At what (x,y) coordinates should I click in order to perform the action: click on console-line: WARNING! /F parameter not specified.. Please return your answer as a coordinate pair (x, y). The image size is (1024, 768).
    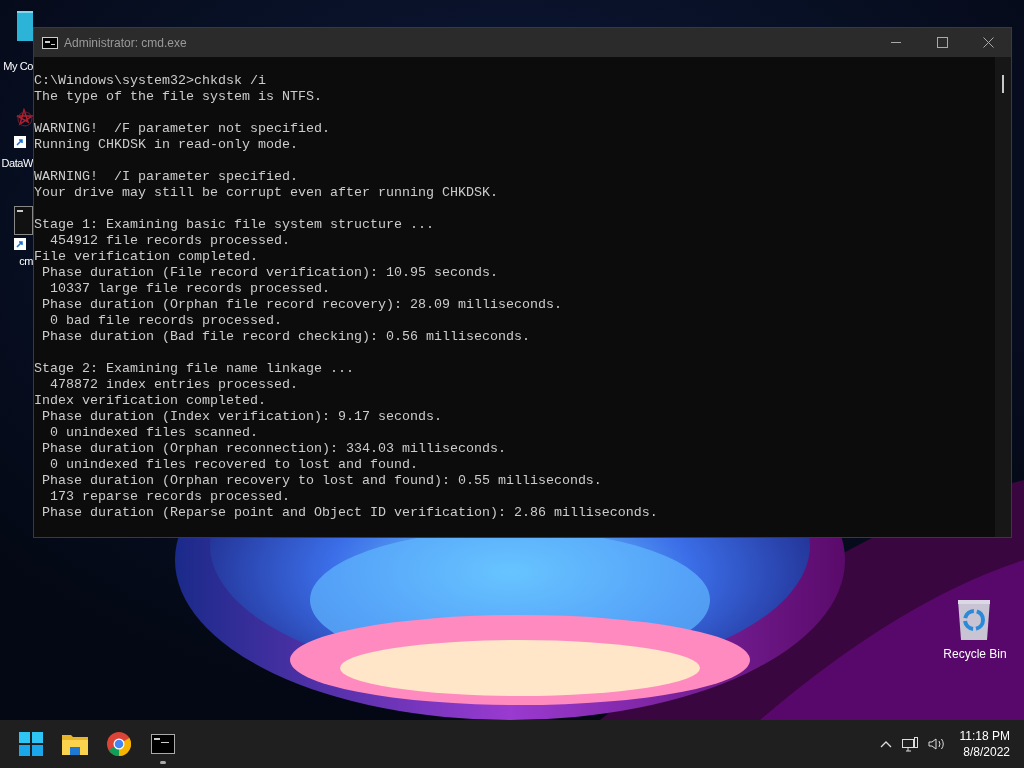
    Looking at the image, I should click on (182, 129).